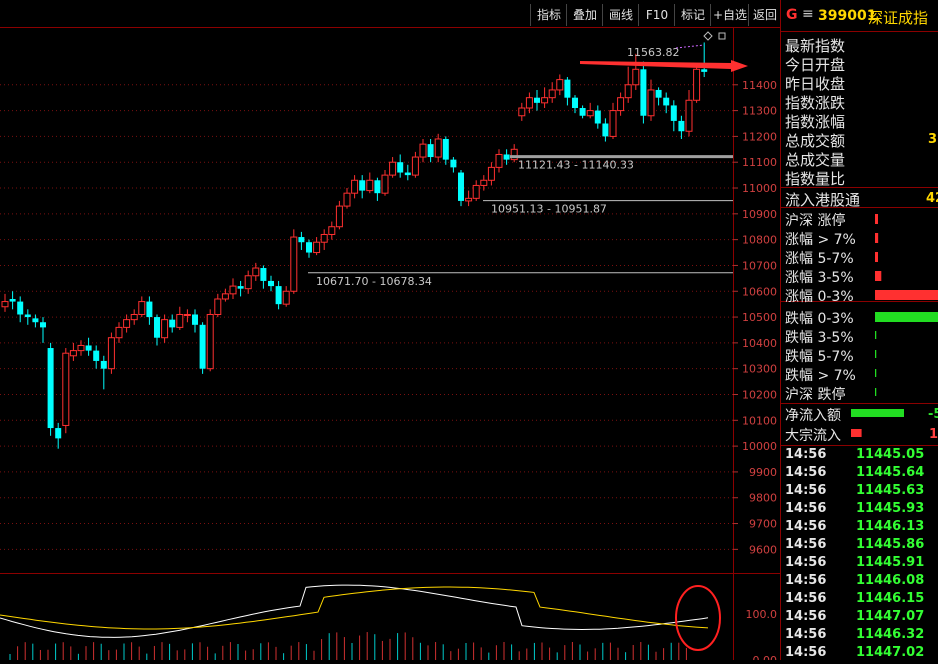 This screenshot has height=664, width=938. Describe the element at coordinates (759, 343) in the screenshot. I see `axis-label: 10400` at that location.